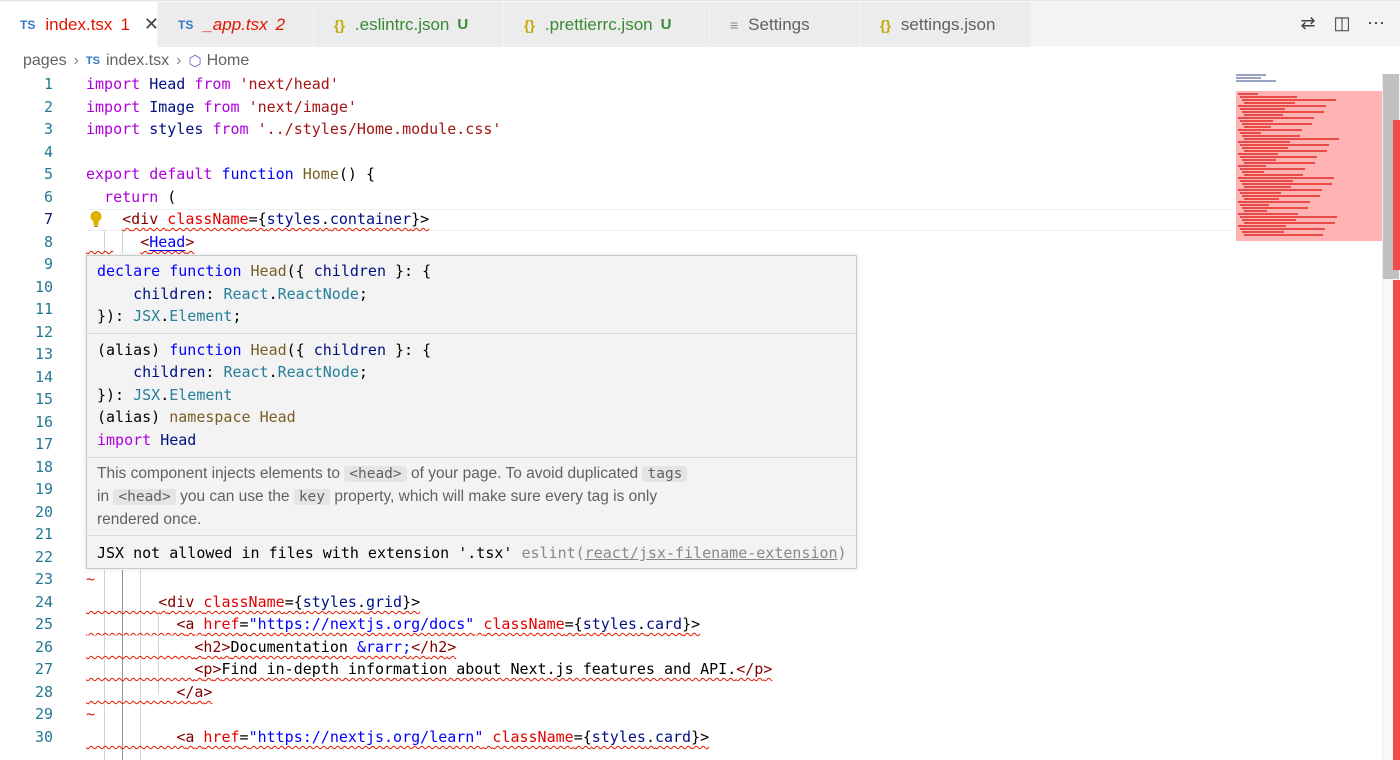 This screenshot has height=760, width=1400. What do you see at coordinates (43, 737) in the screenshot?
I see `line-number: 30` at bounding box center [43, 737].